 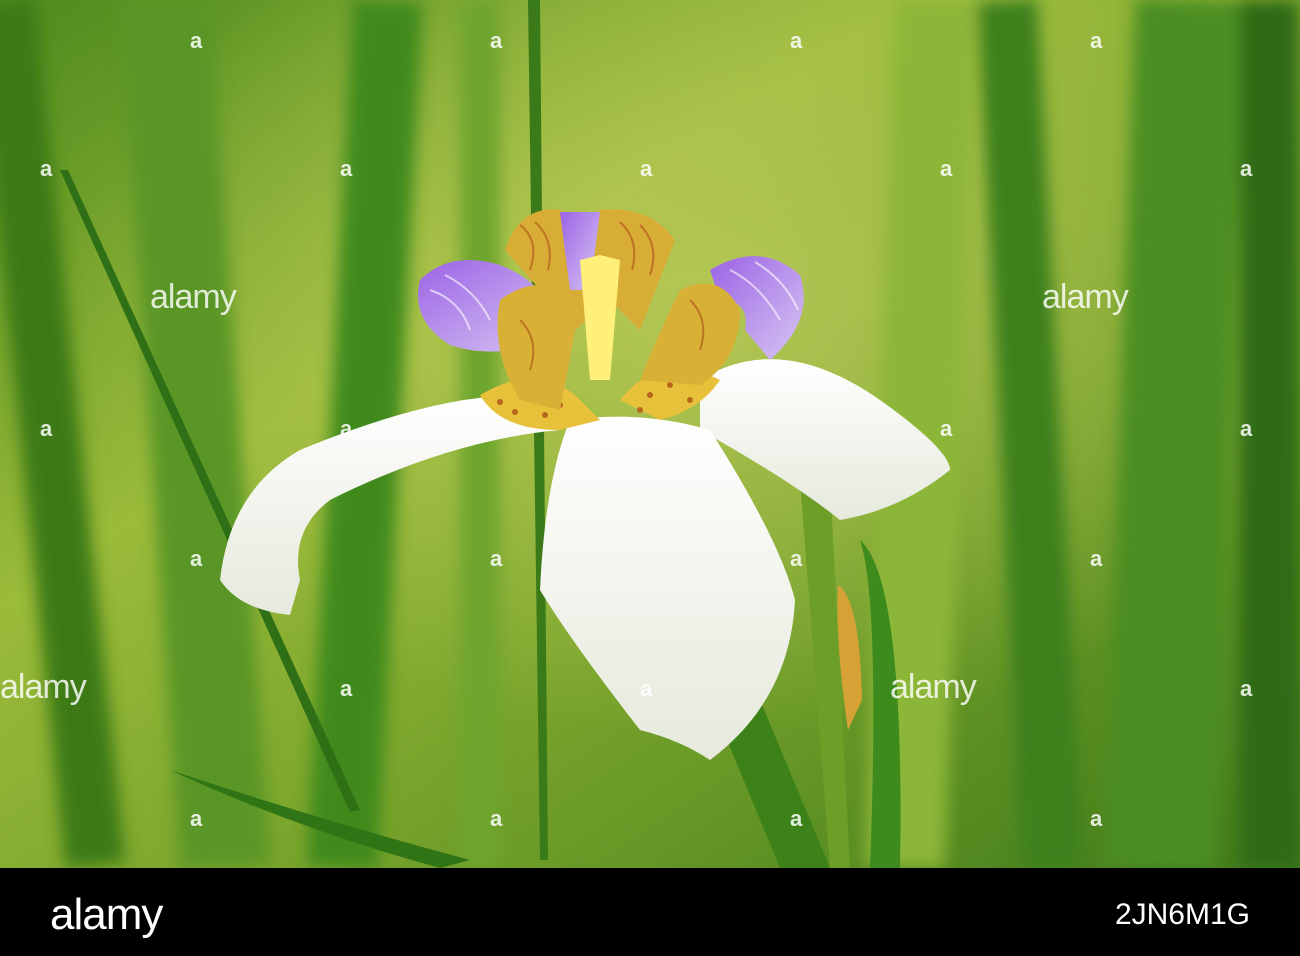 I want to click on footer-bar: alamy 2JN6M1G, so click(x=650, y=912).